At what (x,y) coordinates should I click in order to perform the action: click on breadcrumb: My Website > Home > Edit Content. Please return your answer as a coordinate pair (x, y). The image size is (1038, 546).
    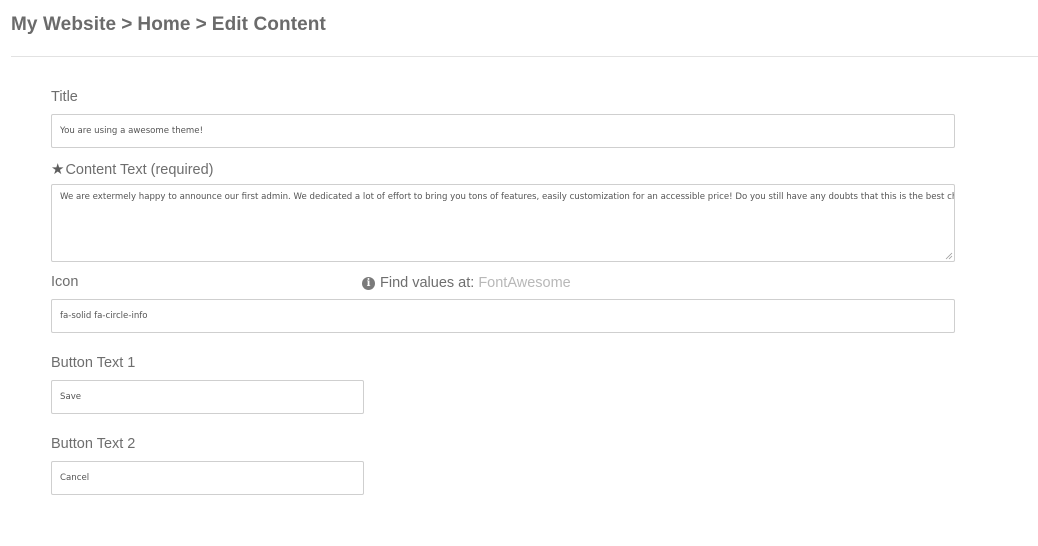
    Looking at the image, I should click on (168, 25).